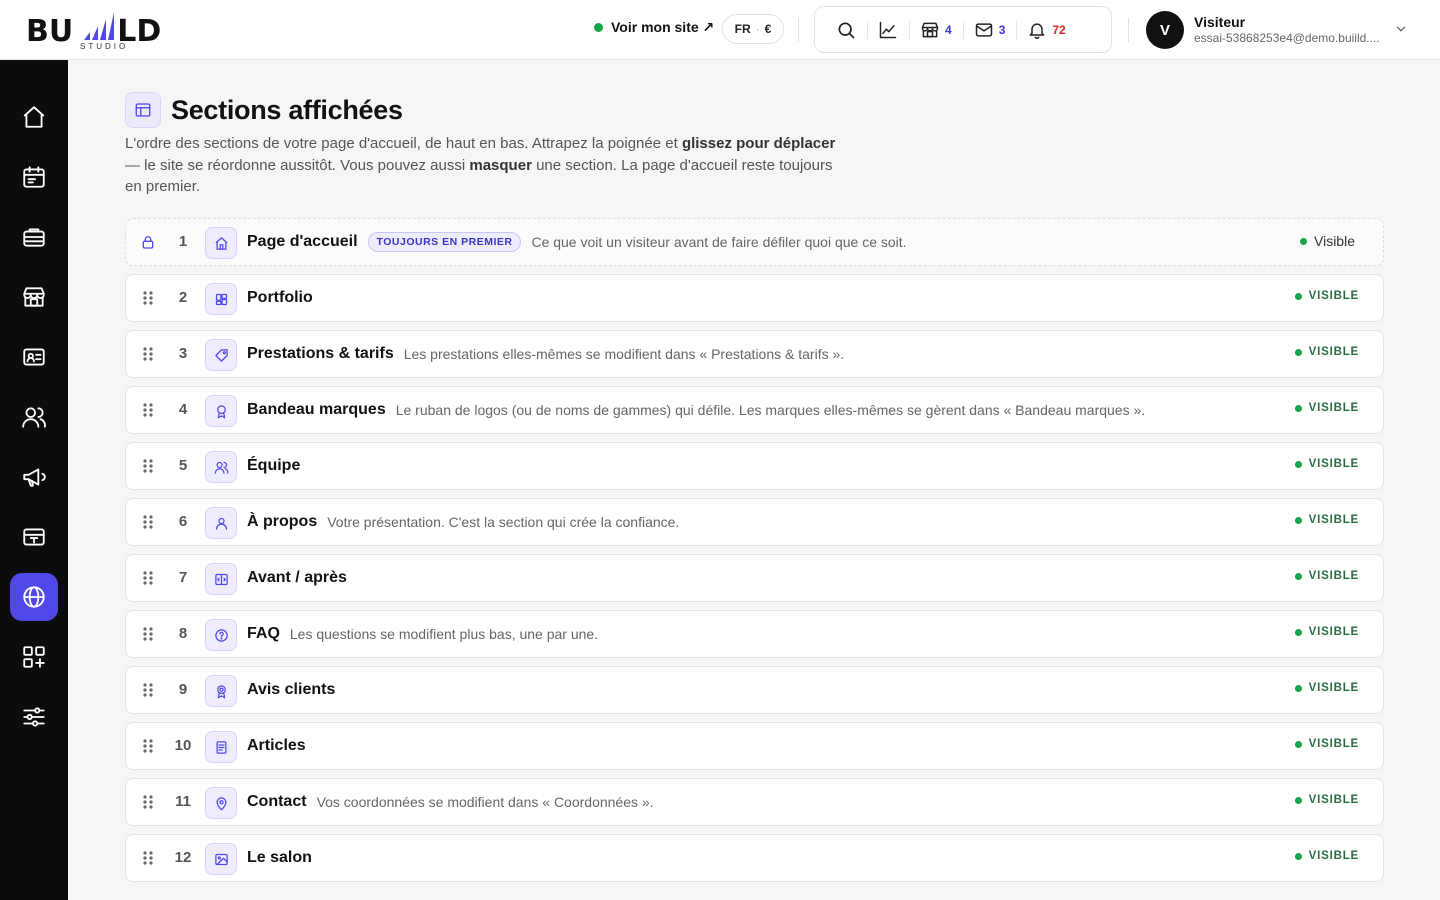 The image size is (1440, 900). Describe the element at coordinates (1401, 29) in the screenshot. I see `chevron-down-icon` at that location.